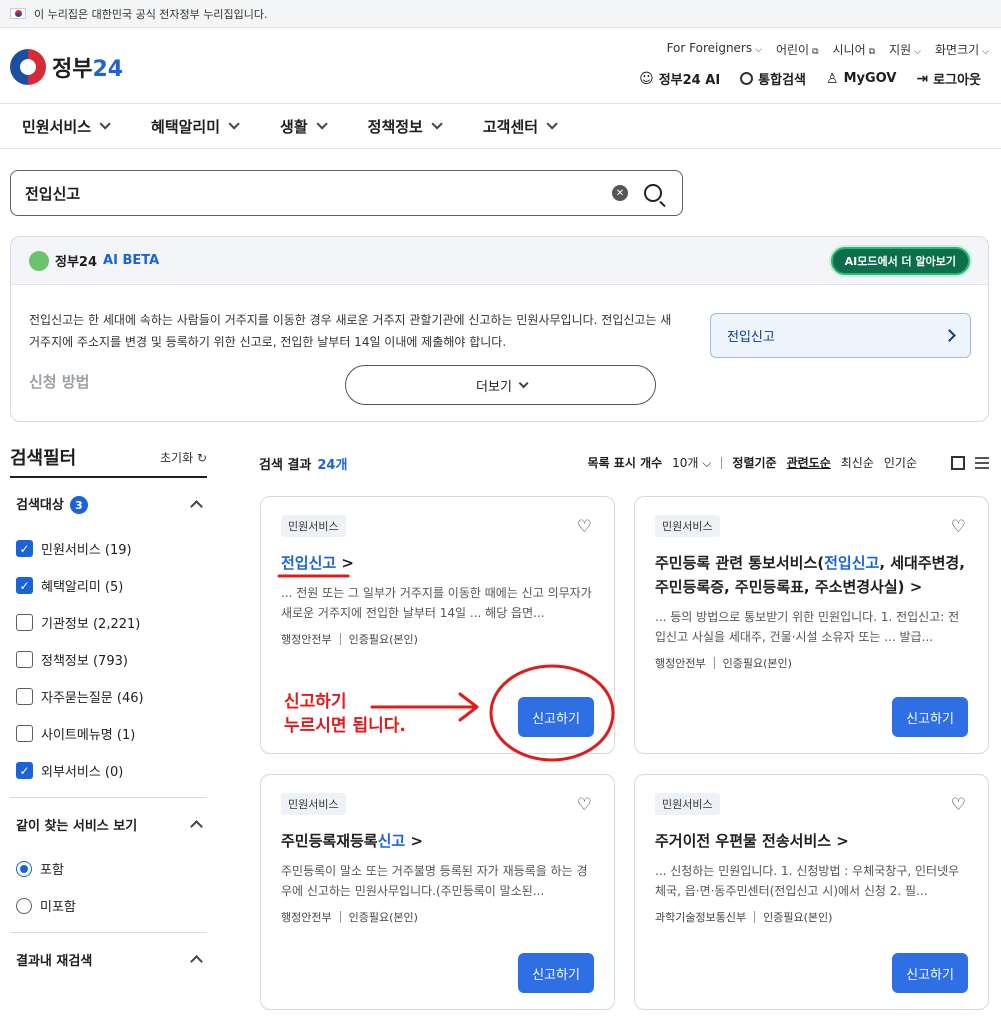 This screenshot has width=1001, height=1024. Describe the element at coordinates (982, 462) in the screenshot. I see `list-view-icon` at that location.